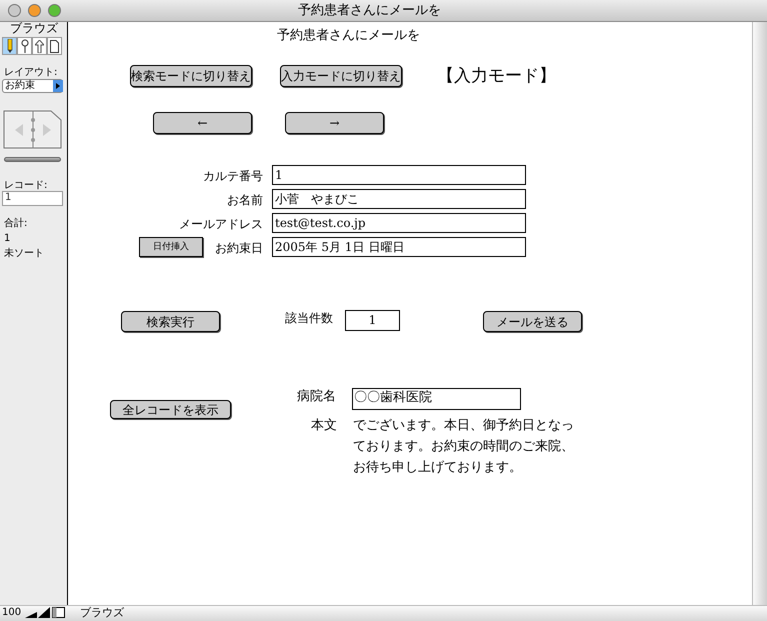 This screenshot has width=767, height=621. What do you see at coordinates (202, 123) in the screenshot?
I see `previous-record-button: ←` at bounding box center [202, 123].